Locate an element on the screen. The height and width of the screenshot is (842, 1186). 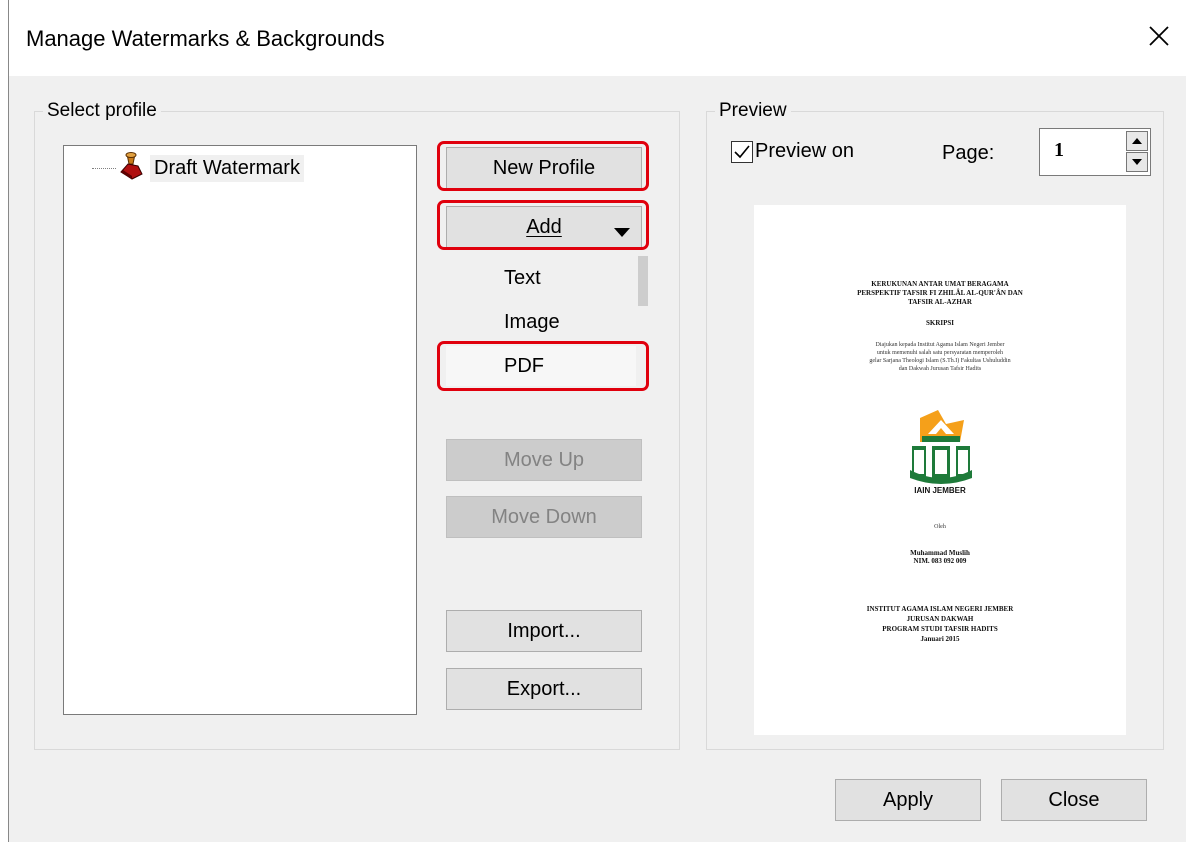
preview-label: Preview is located at coordinates (753, 111).